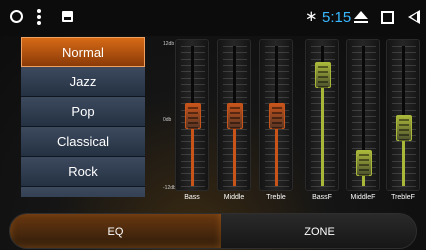 The image size is (426, 250). What do you see at coordinates (234, 197) in the screenshot?
I see `eq-band-label-middle: Middle` at bounding box center [234, 197].